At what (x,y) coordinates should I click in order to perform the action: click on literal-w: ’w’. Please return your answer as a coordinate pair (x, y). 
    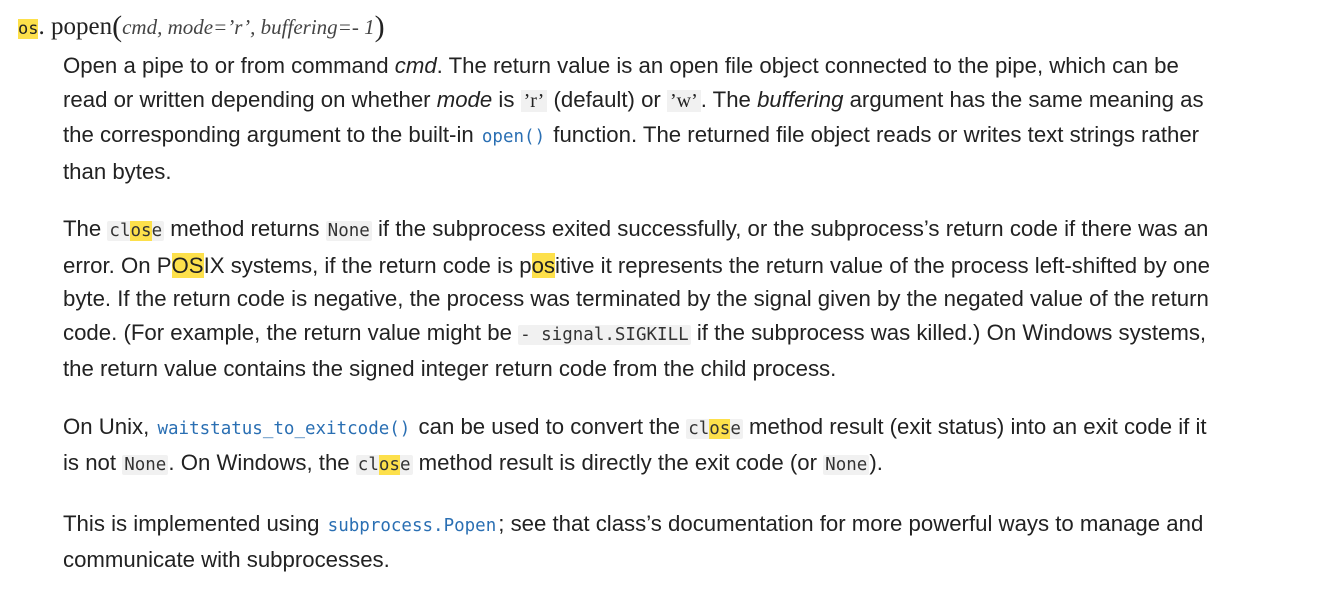
    Looking at the image, I should click on (683, 100).